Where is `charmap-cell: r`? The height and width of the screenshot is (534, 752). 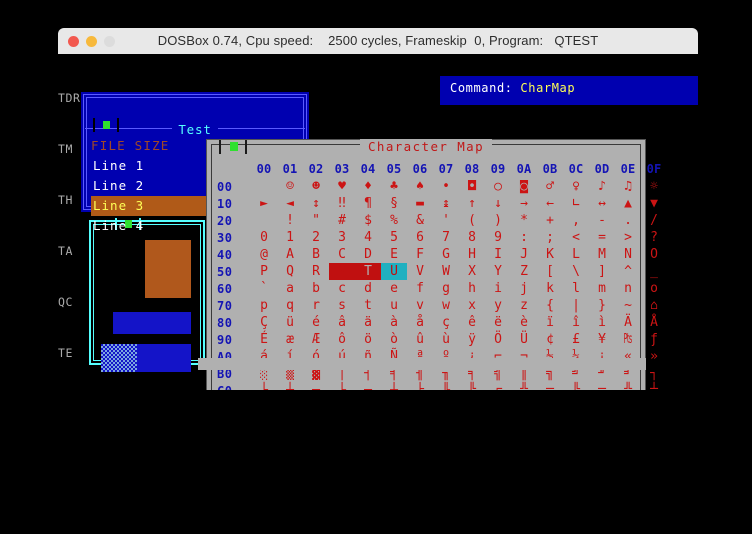 charmap-cell: r is located at coordinates (316, 305).